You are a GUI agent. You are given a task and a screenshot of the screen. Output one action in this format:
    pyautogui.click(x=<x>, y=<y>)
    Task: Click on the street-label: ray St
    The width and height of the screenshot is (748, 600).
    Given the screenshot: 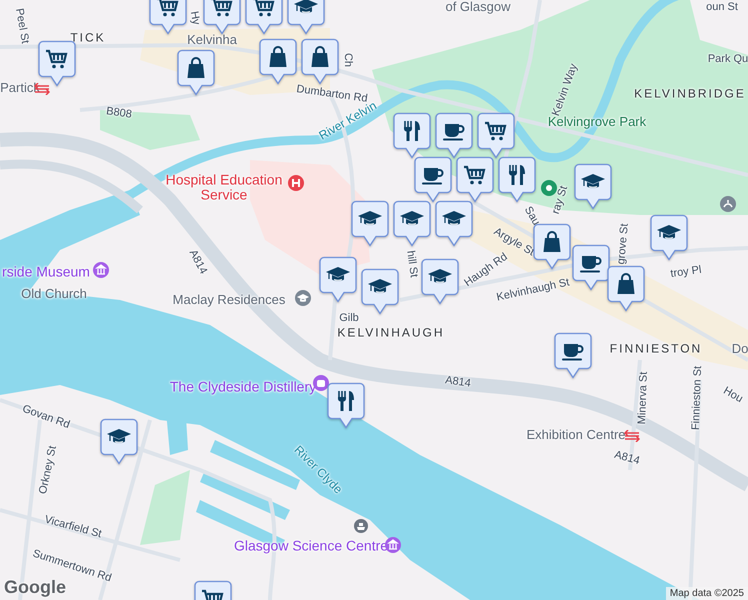 What is the action you would take?
    pyautogui.click(x=560, y=200)
    